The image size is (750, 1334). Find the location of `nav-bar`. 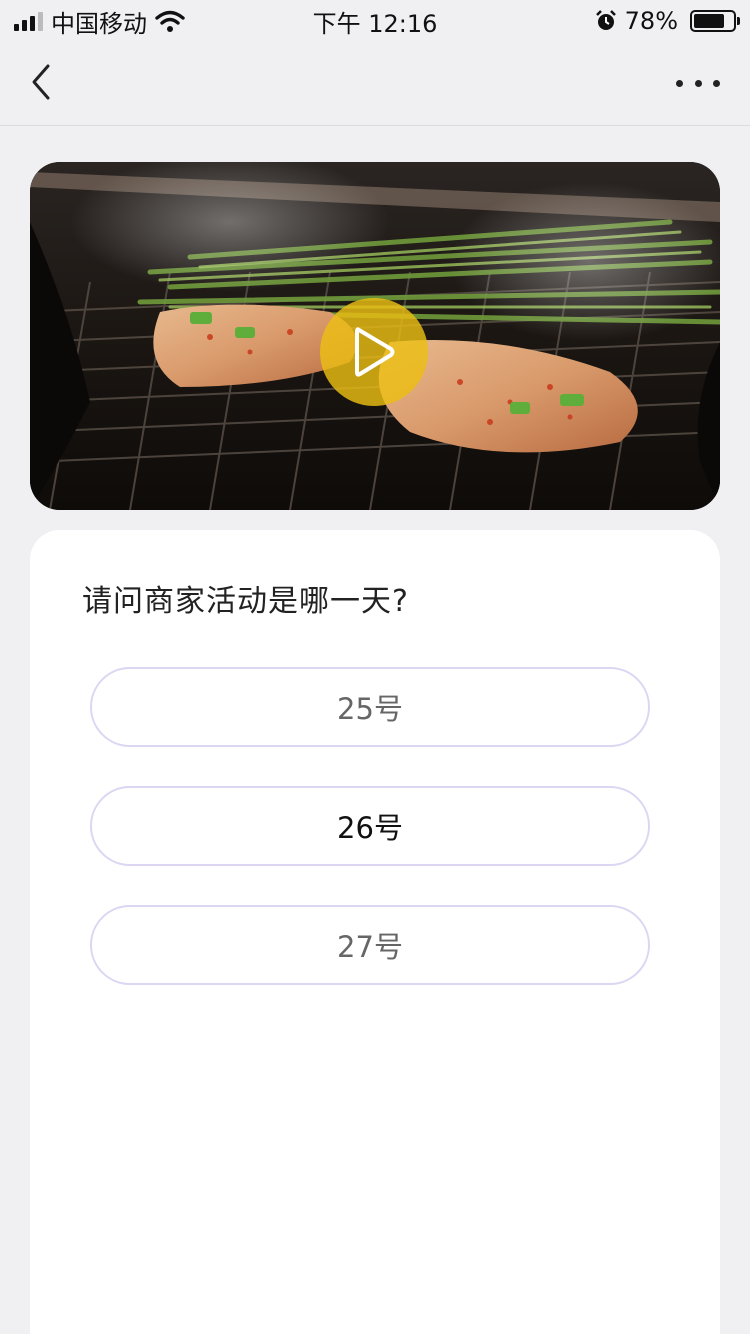

nav-bar is located at coordinates (375, 84).